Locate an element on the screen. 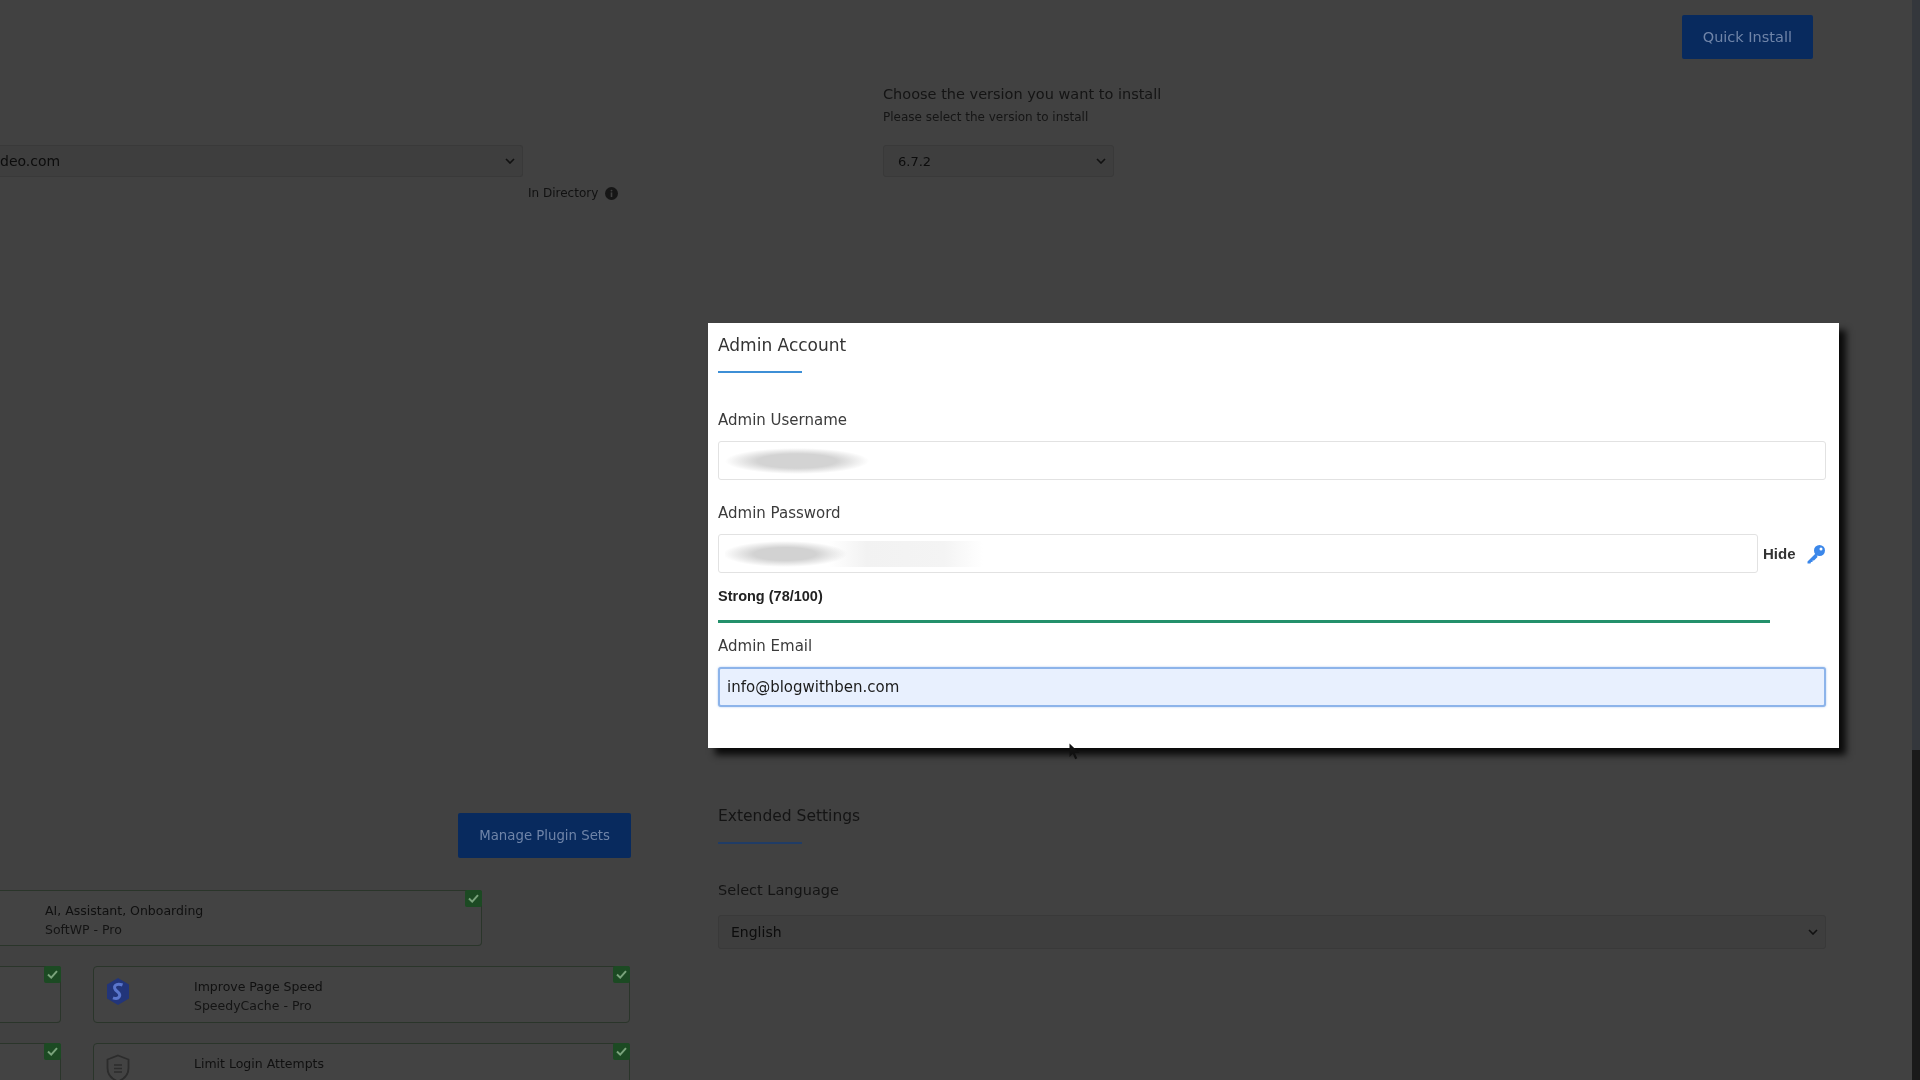  text-input is located at coordinates (1272, 460).